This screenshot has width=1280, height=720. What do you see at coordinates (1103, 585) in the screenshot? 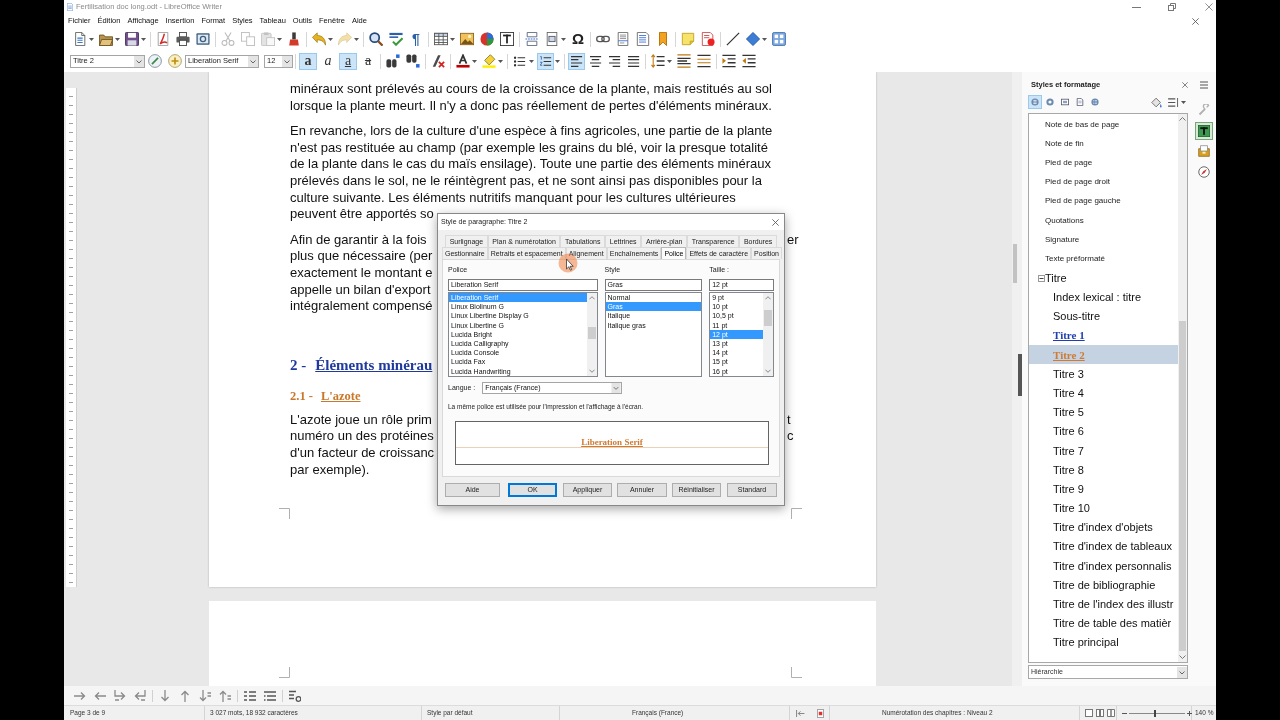
I see `style-item: Titre de bibliographie` at bounding box center [1103, 585].